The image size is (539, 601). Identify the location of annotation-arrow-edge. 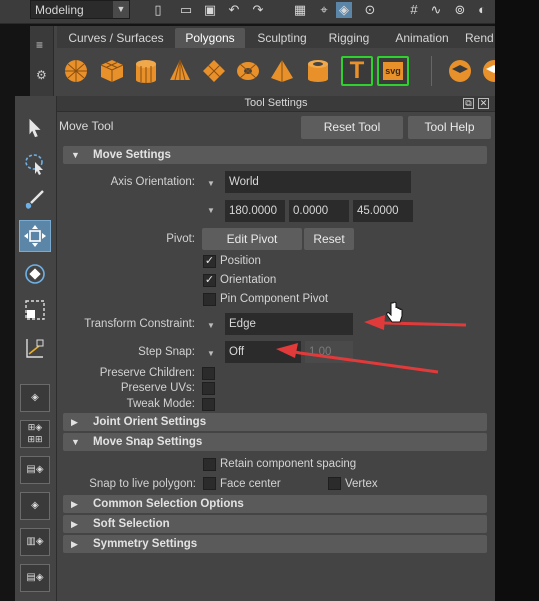
(419, 323).